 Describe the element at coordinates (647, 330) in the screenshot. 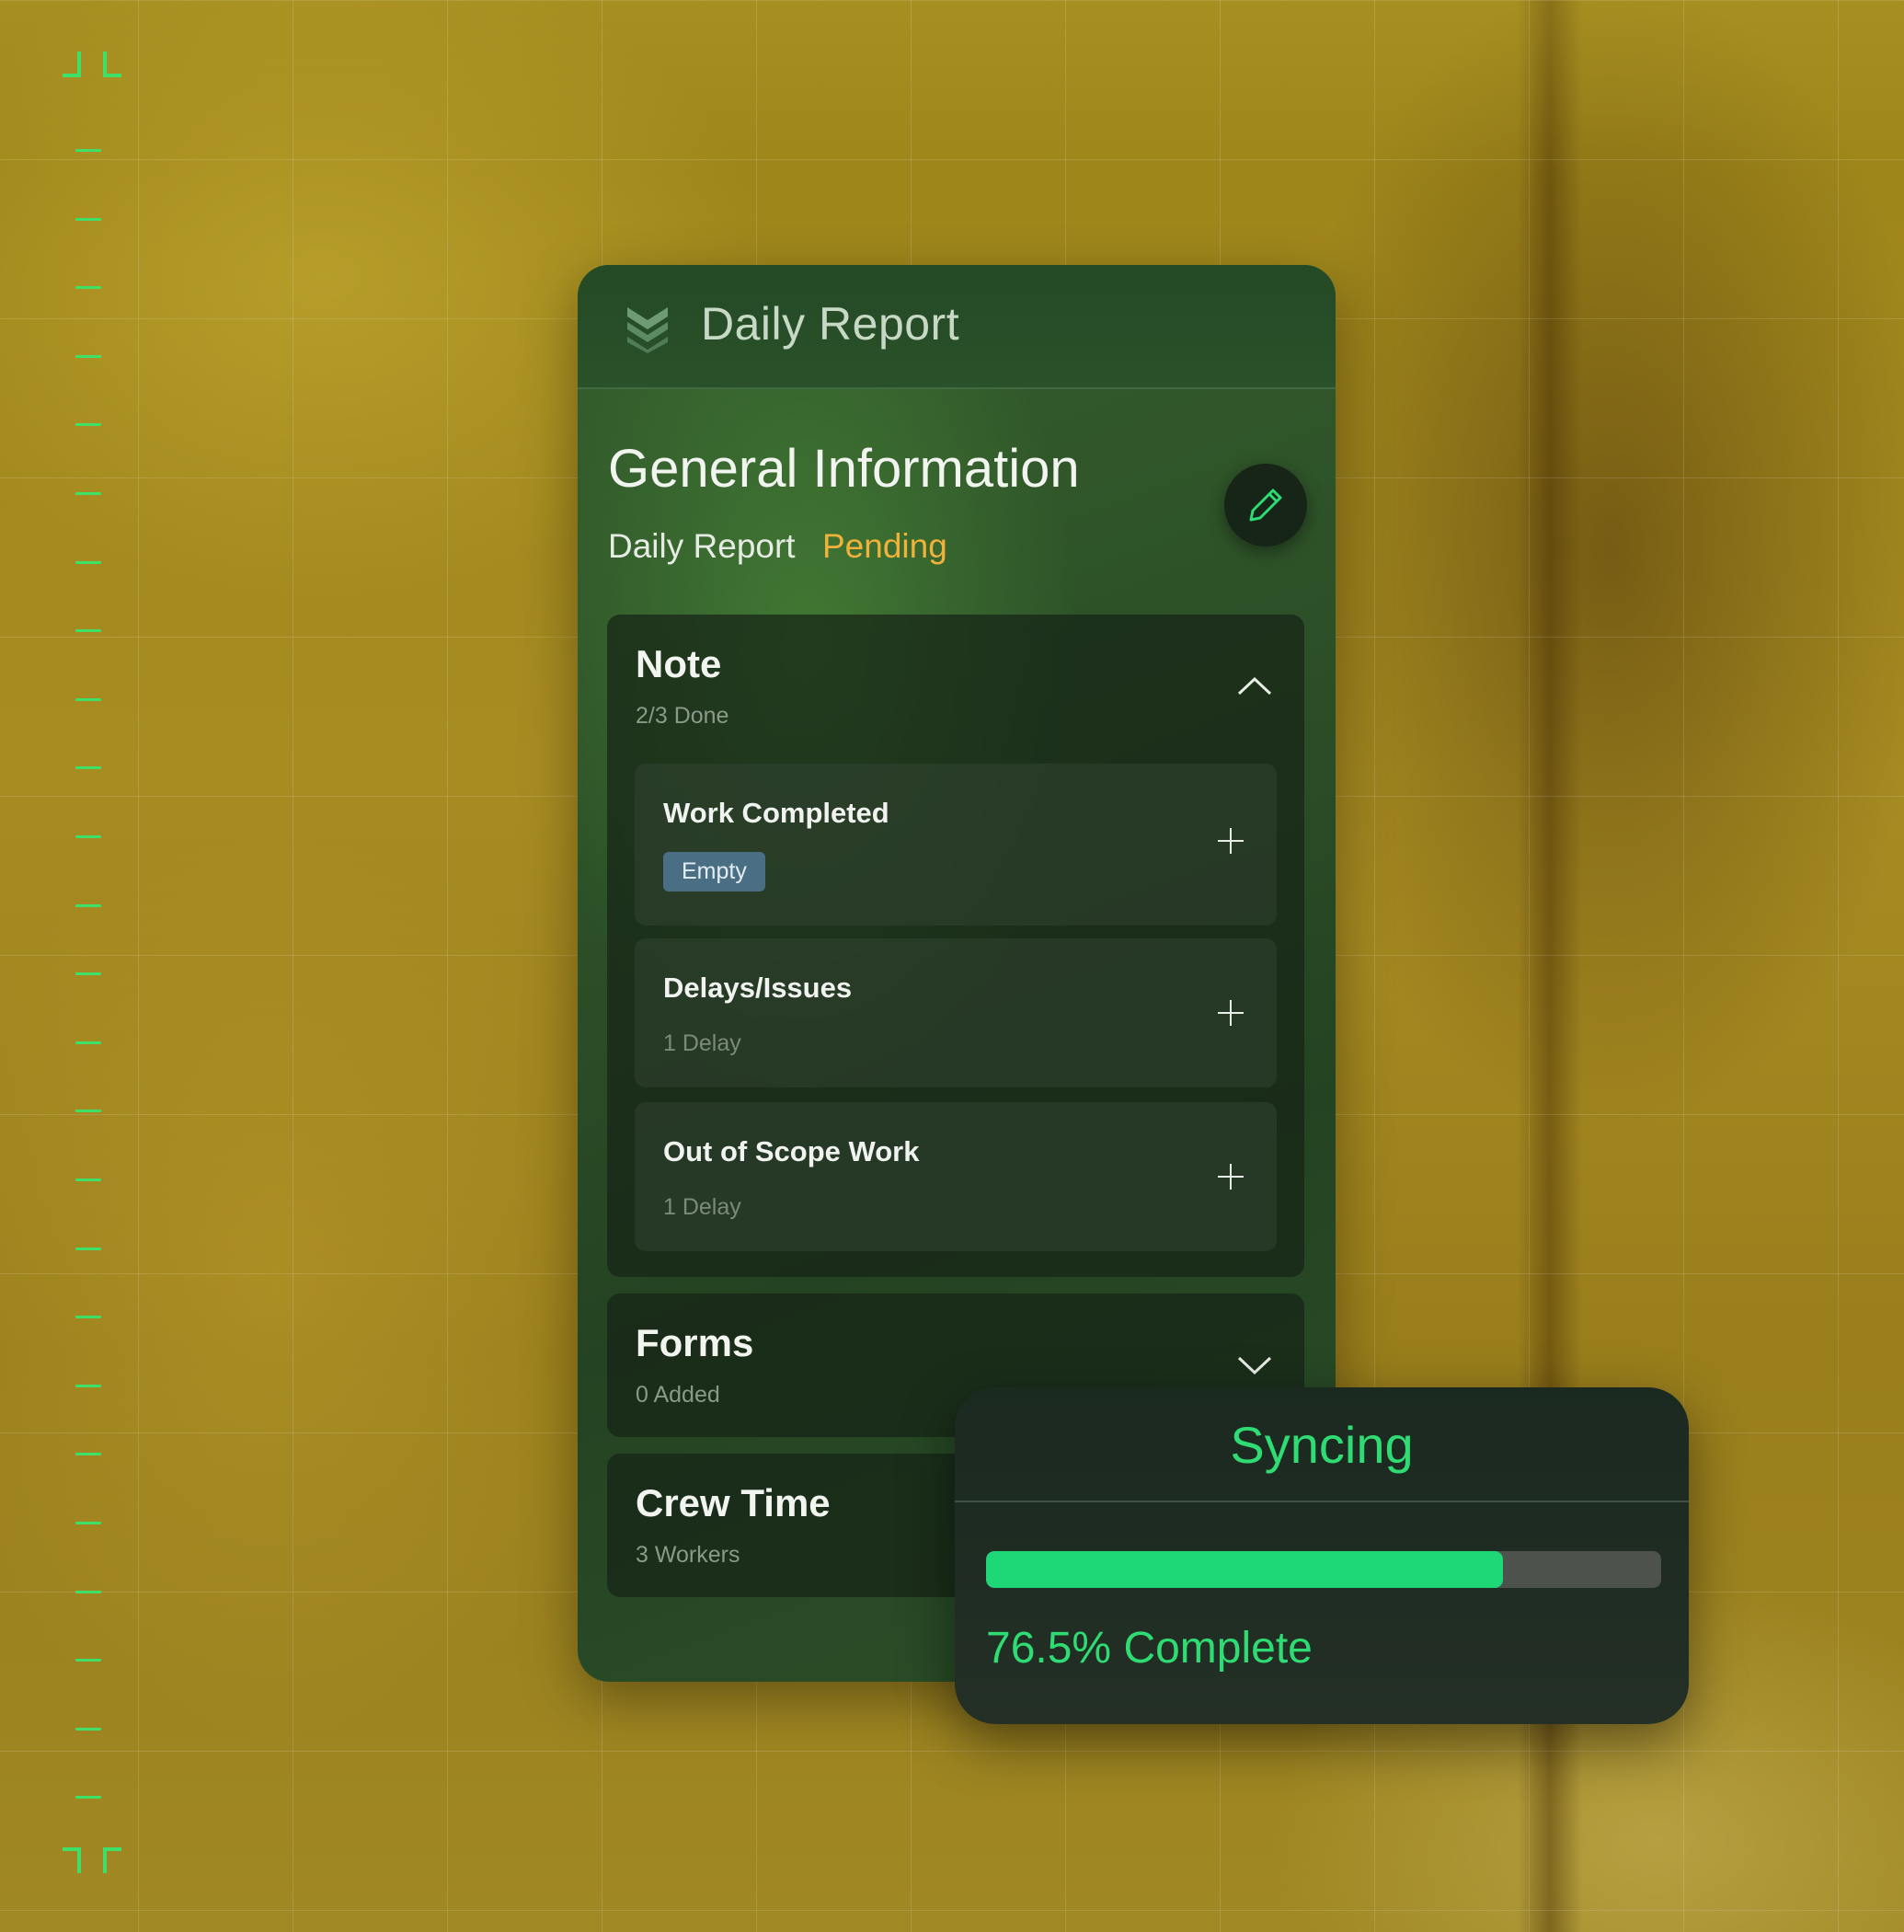

I see `layers-chevron-icon` at that location.